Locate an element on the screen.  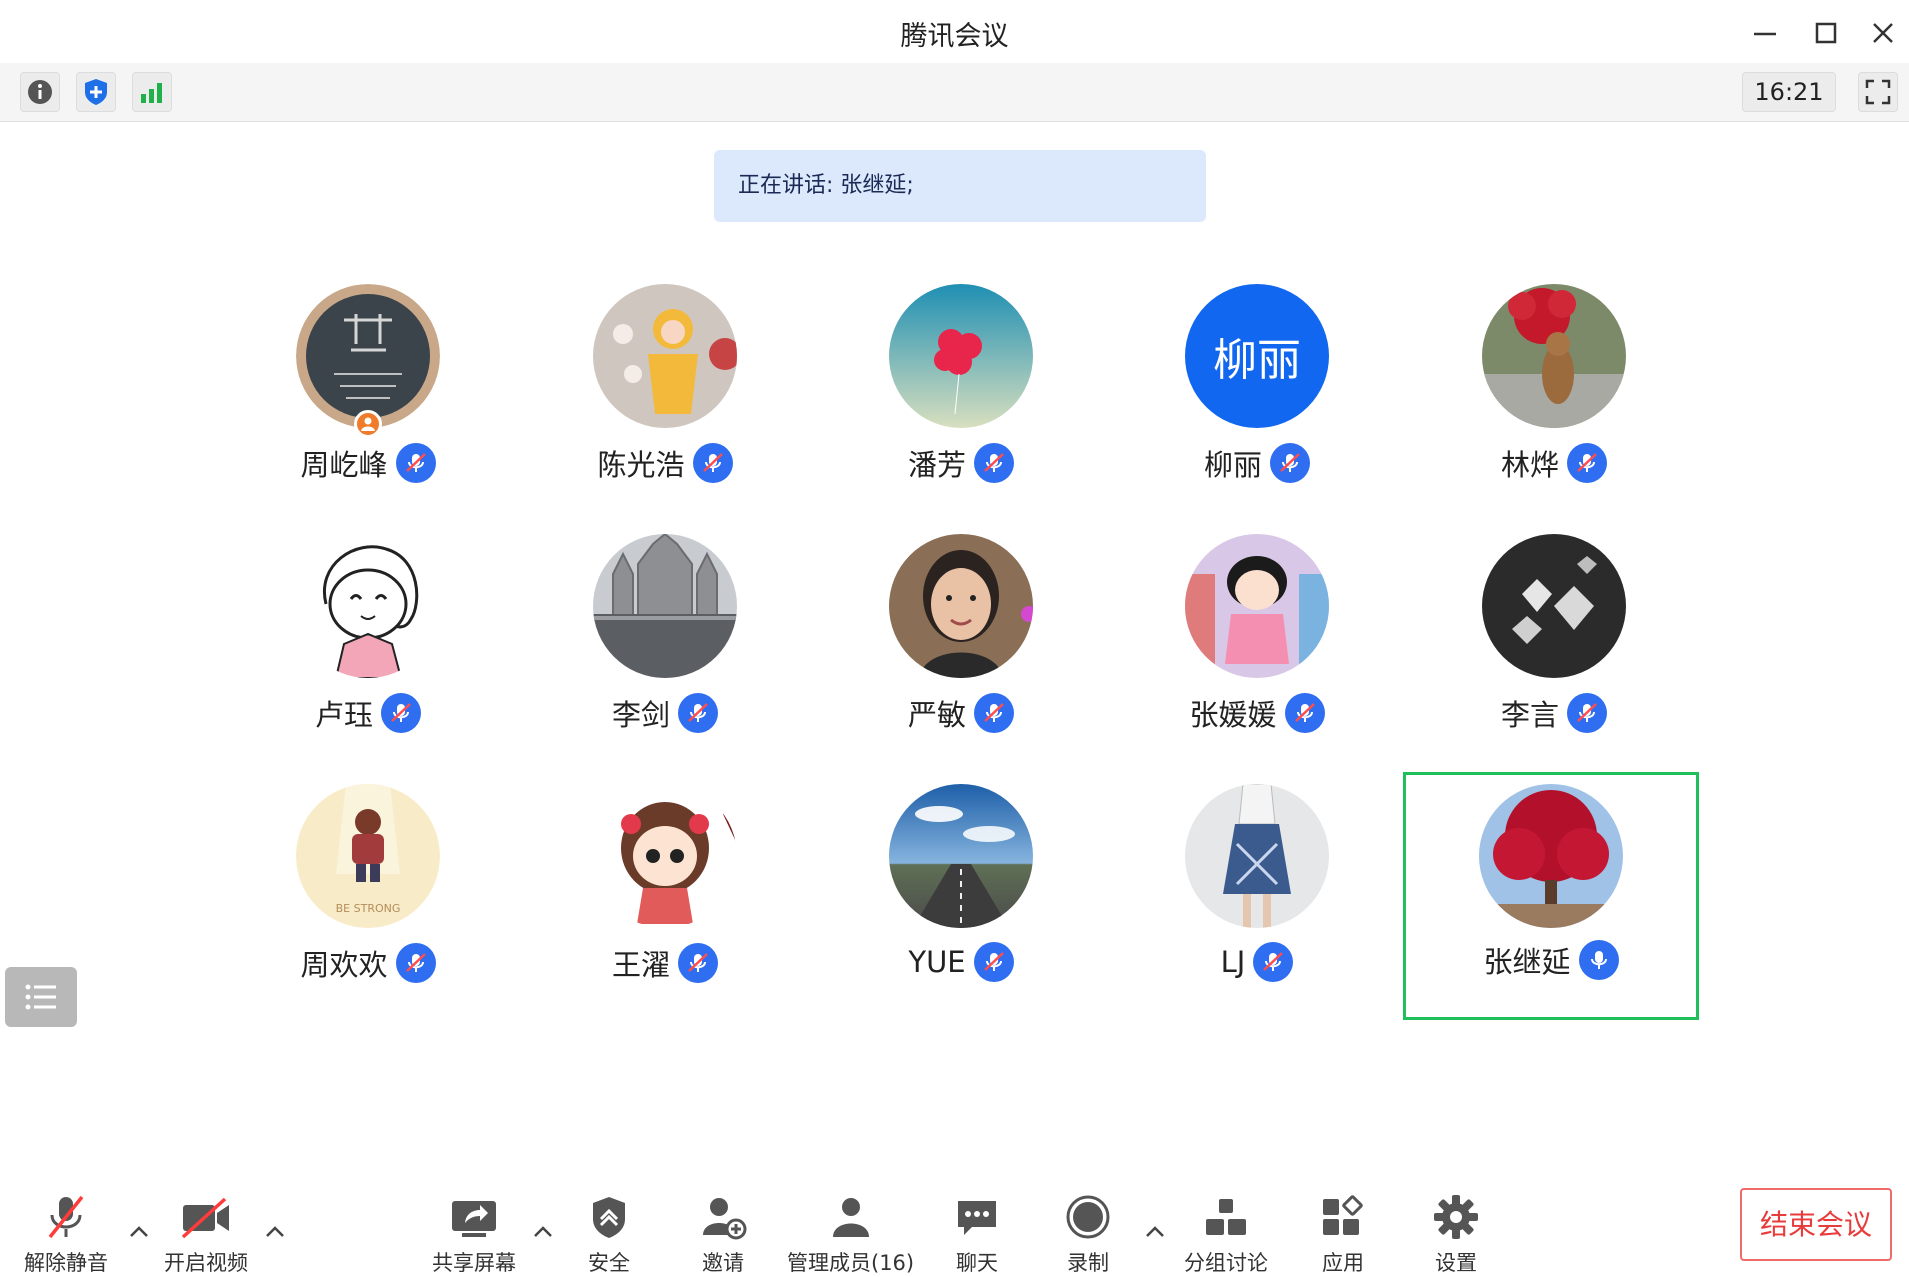
member-list-toggle-button is located at coordinates (41, 997).